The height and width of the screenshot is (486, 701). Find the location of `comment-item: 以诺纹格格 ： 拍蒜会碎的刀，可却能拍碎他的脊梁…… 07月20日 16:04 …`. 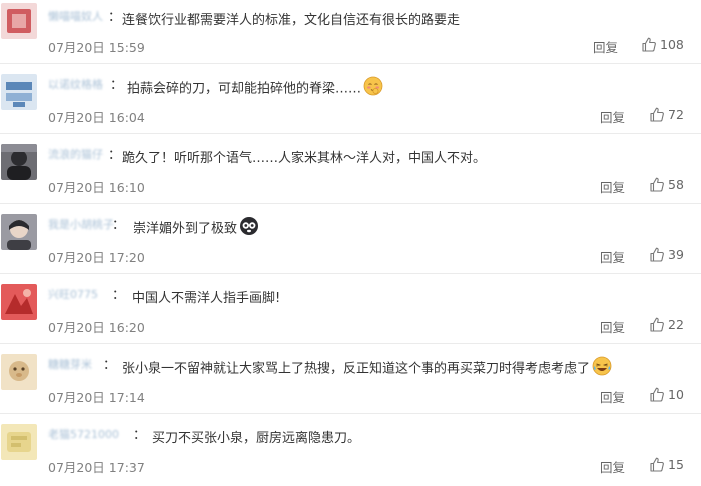

comment-item: 以诺纹格格 ： 拍蒜会碎的刀，可却能拍碎他的脊梁…… 07月20日 16:04 … is located at coordinates (350, 99).